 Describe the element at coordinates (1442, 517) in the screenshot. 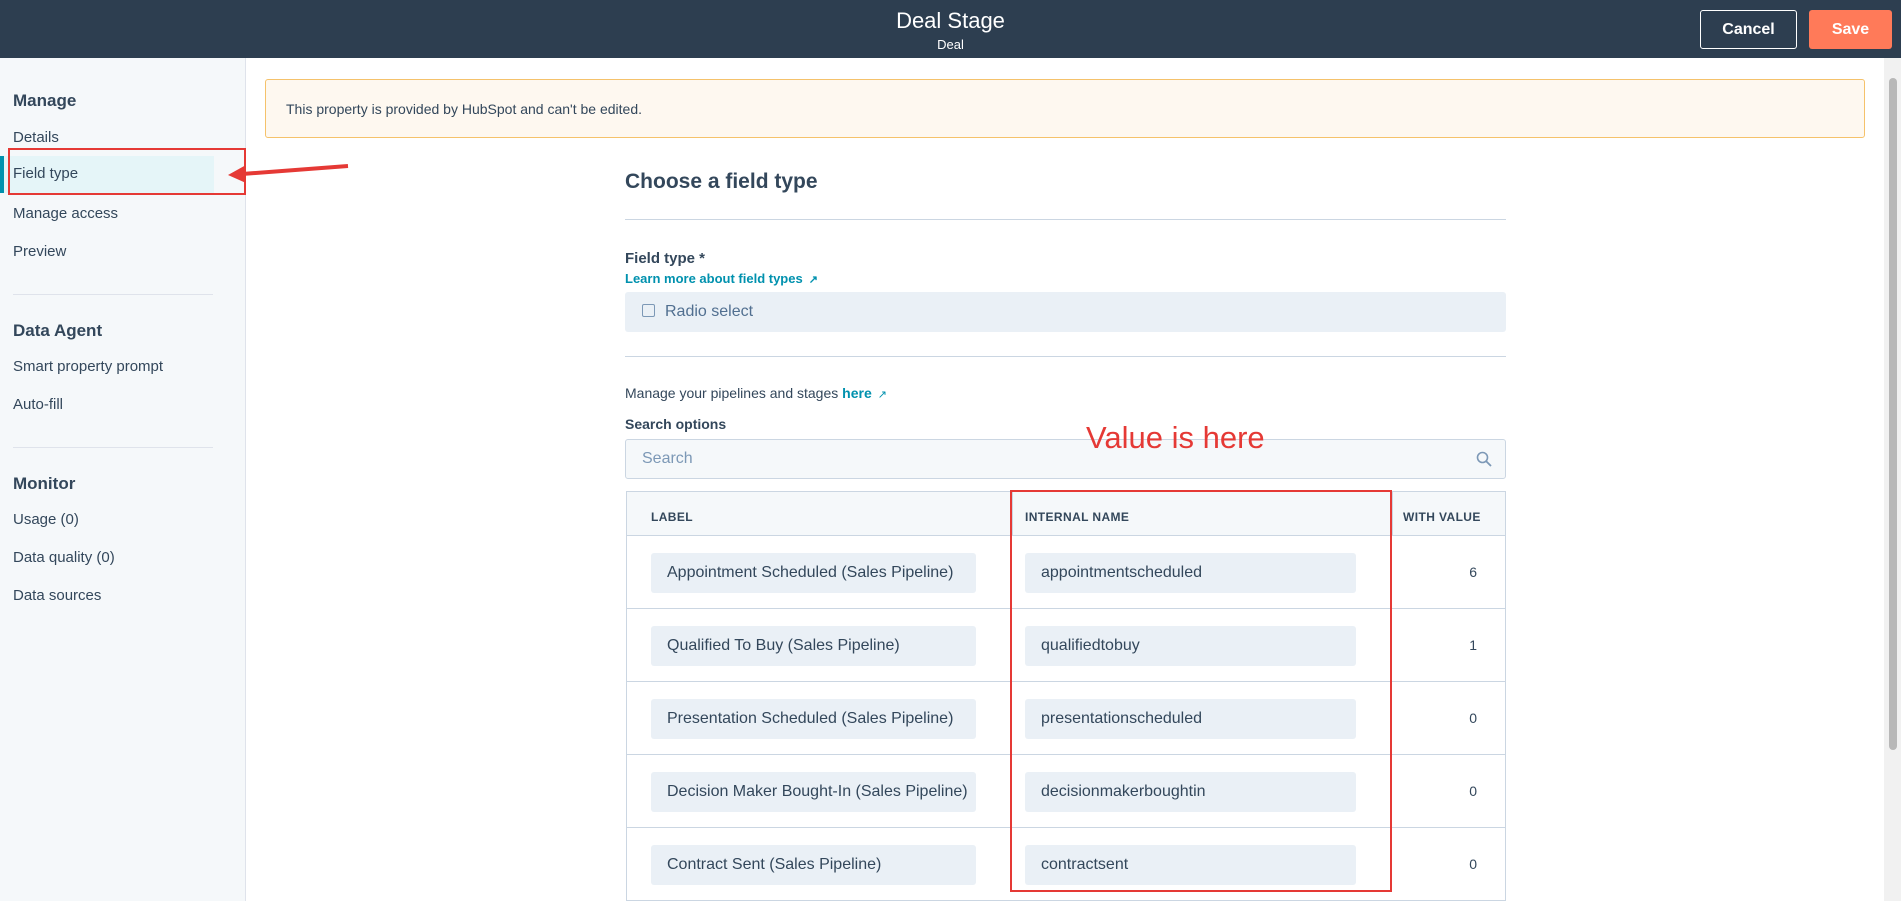

I see `column-header-with-value: WITH VALUE` at that location.